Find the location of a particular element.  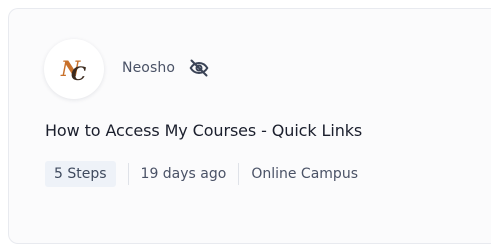

guide-title: How to Access My Courses - Quick Links is located at coordinates (203, 130).